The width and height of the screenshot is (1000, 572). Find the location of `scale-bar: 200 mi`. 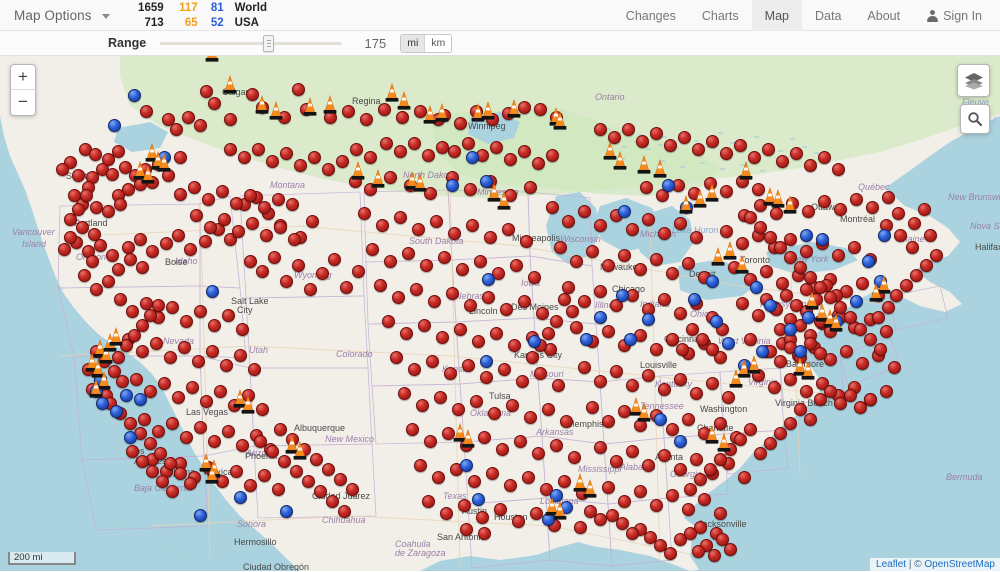

scale-bar: 200 mi is located at coordinates (42, 558).